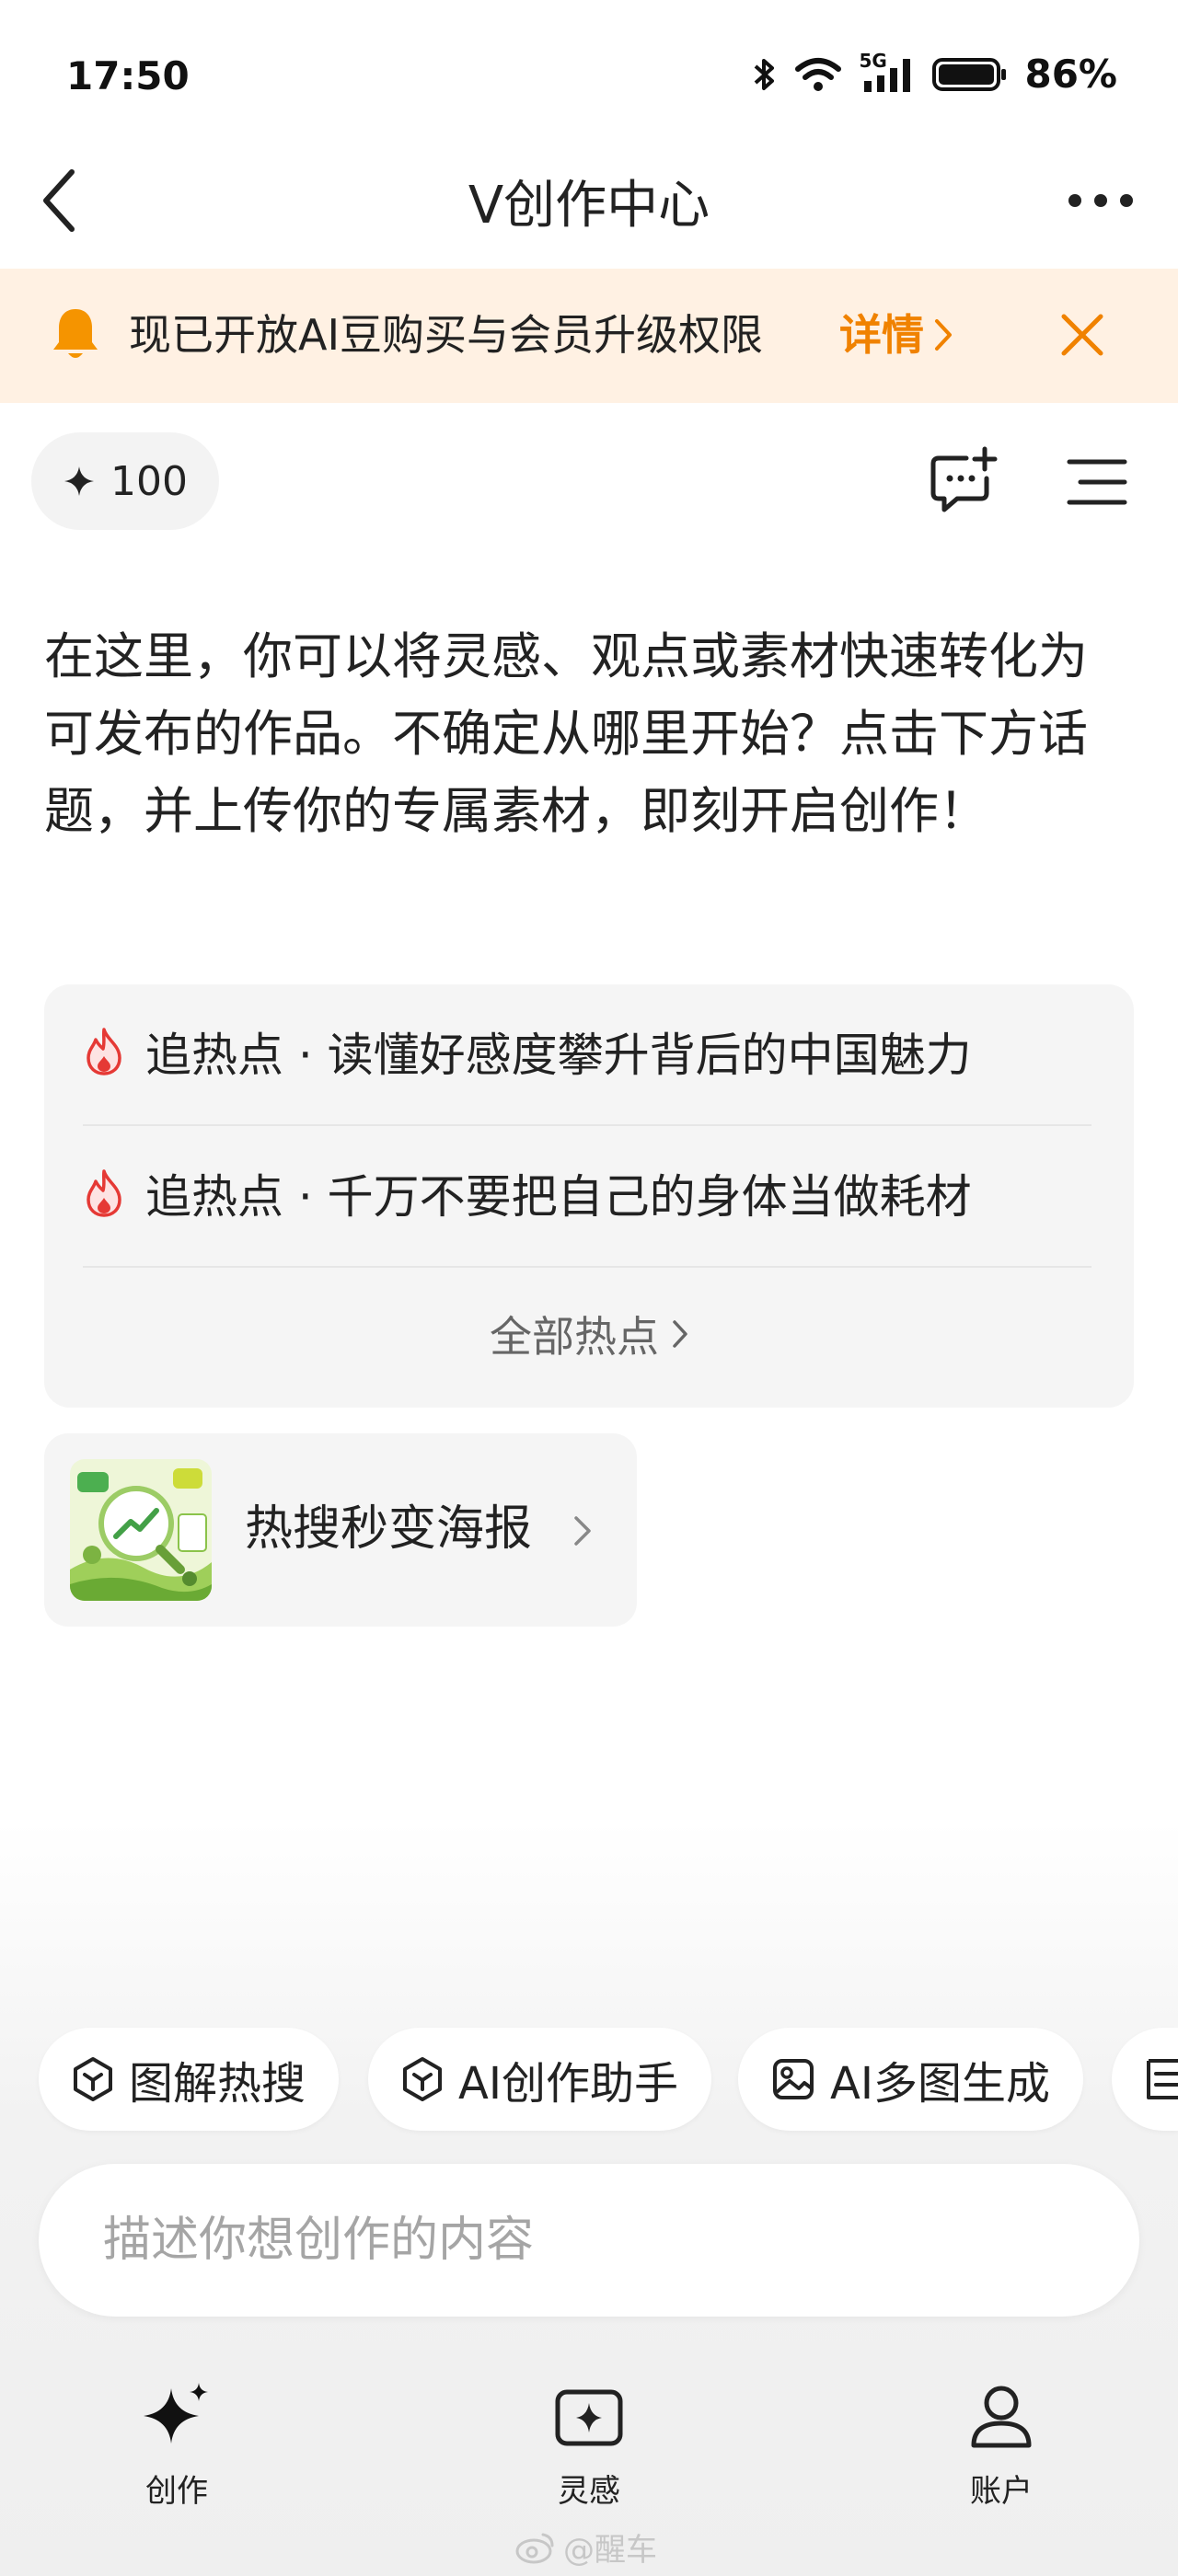 This screenshot has height=2576, width=1178. What do you see at coordinates (589, 2491) in the screenshot?
I see `nav-label: 灵感` at bounding box center [589, 2491].